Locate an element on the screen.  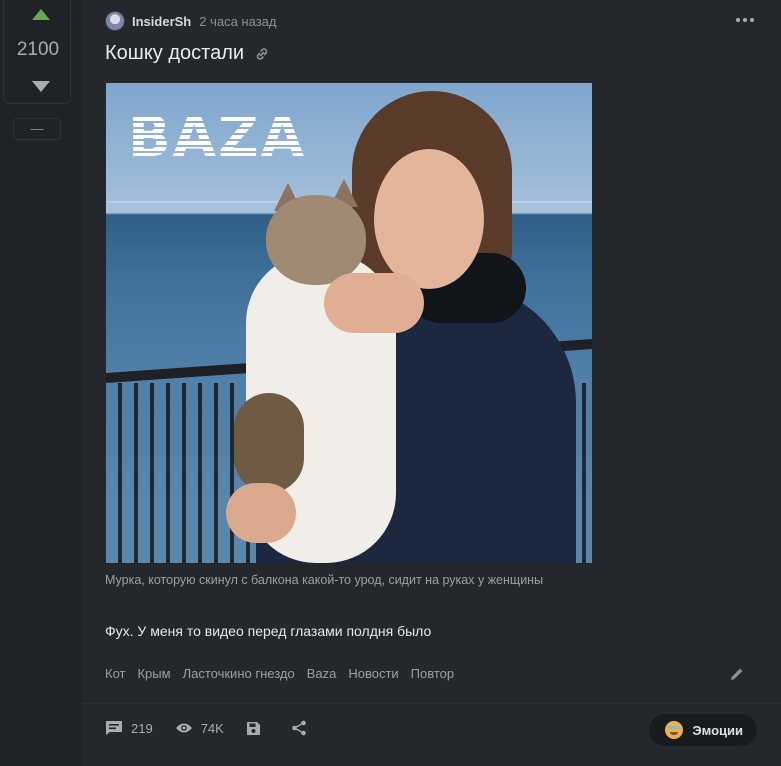
story-title: Кошку достали is located at coordinates (174, 53).